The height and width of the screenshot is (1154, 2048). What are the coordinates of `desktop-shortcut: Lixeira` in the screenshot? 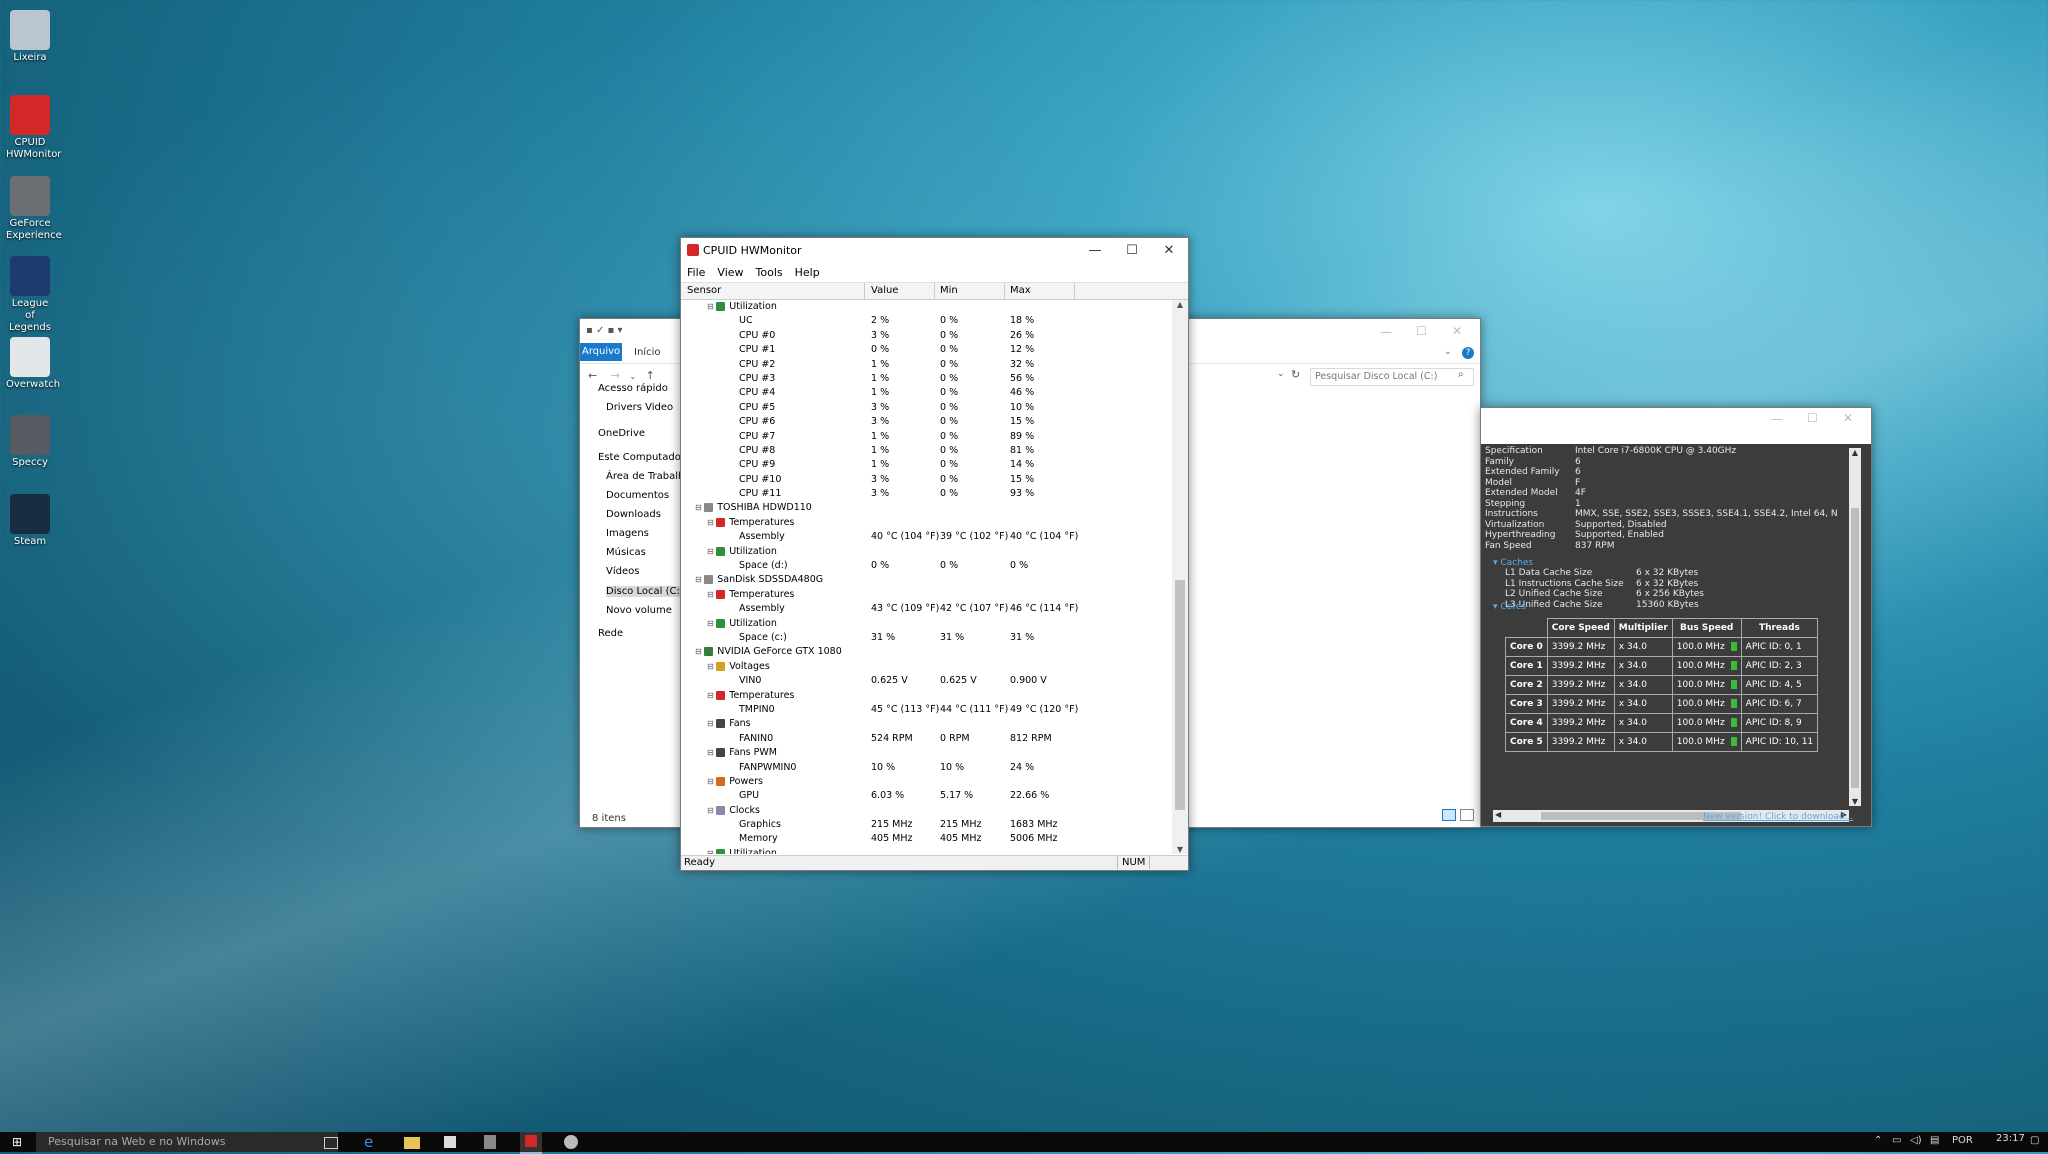 It's located at (30, 37).